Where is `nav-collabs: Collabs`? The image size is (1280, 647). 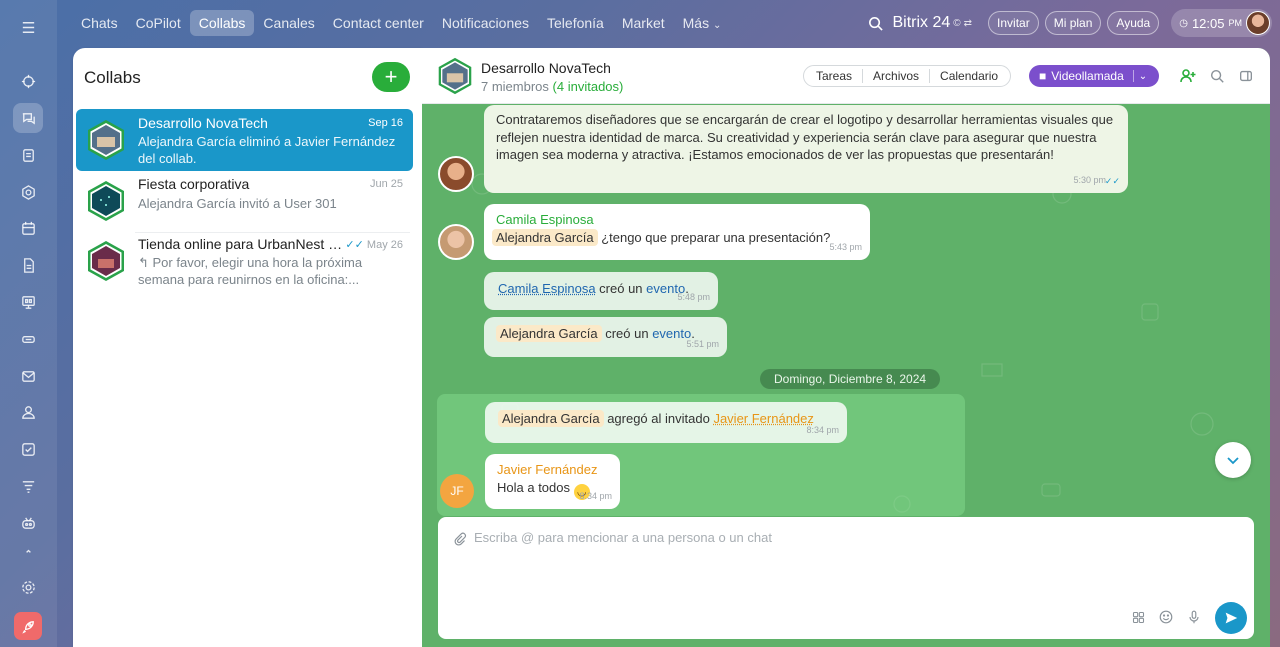 nav-collabs: Collabs is located at coordinates (222, 23).